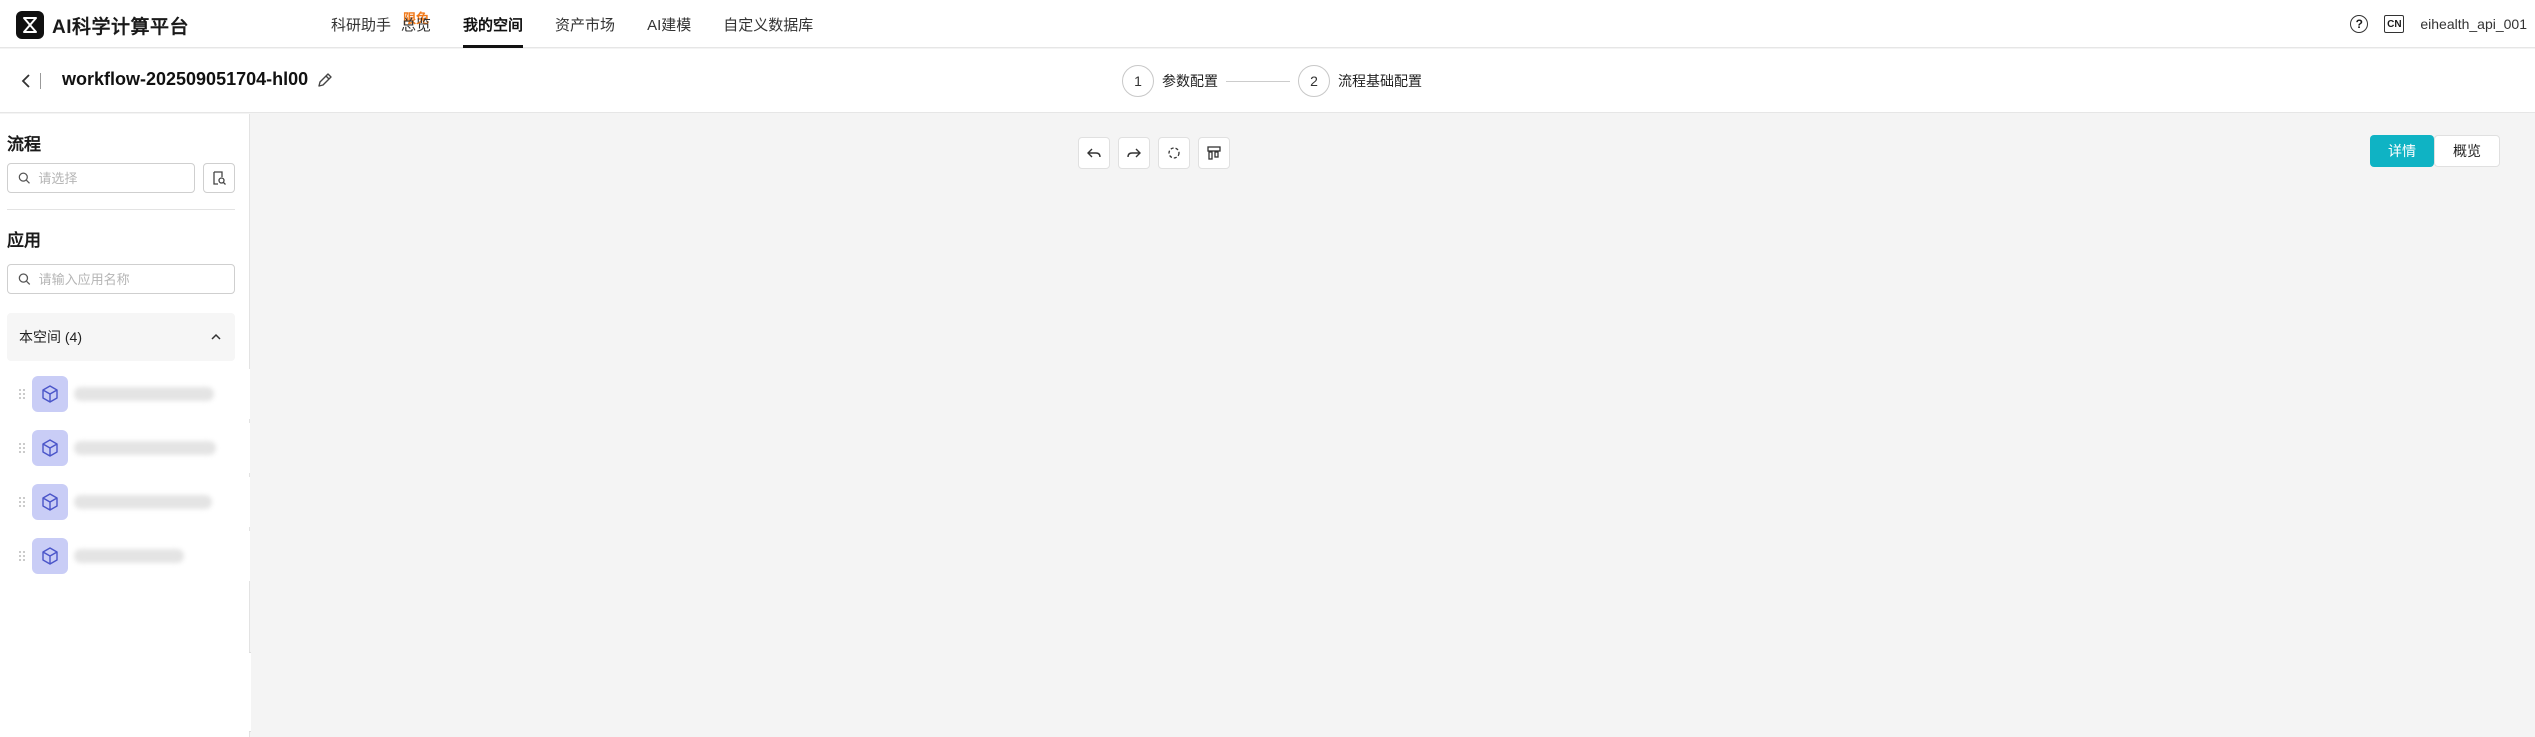 This screenshot has width=2535, height=737. I want to click on reset-icon, so click(1174, 153).